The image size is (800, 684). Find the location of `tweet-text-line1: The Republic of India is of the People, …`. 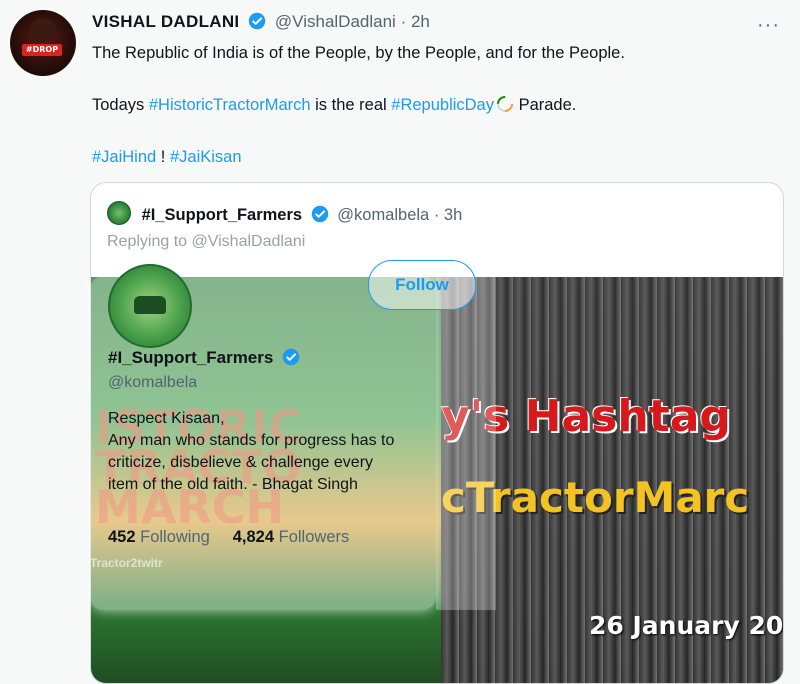

tweet-text-line1: The Republic of India is of the People, … is located at coordinates (358, 53).